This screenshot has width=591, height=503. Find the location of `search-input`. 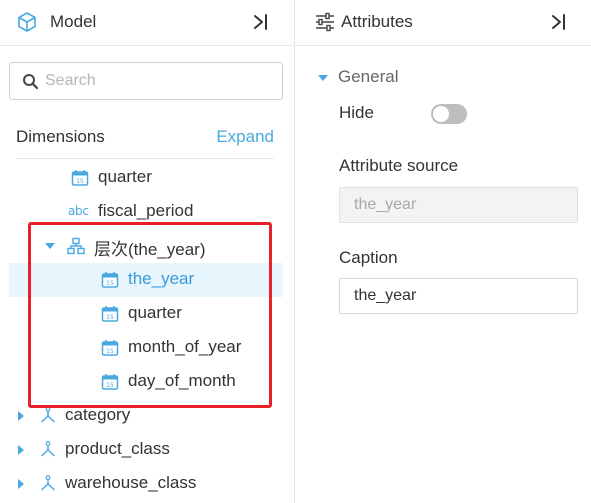

search-input is located at coordinates (160, 81).